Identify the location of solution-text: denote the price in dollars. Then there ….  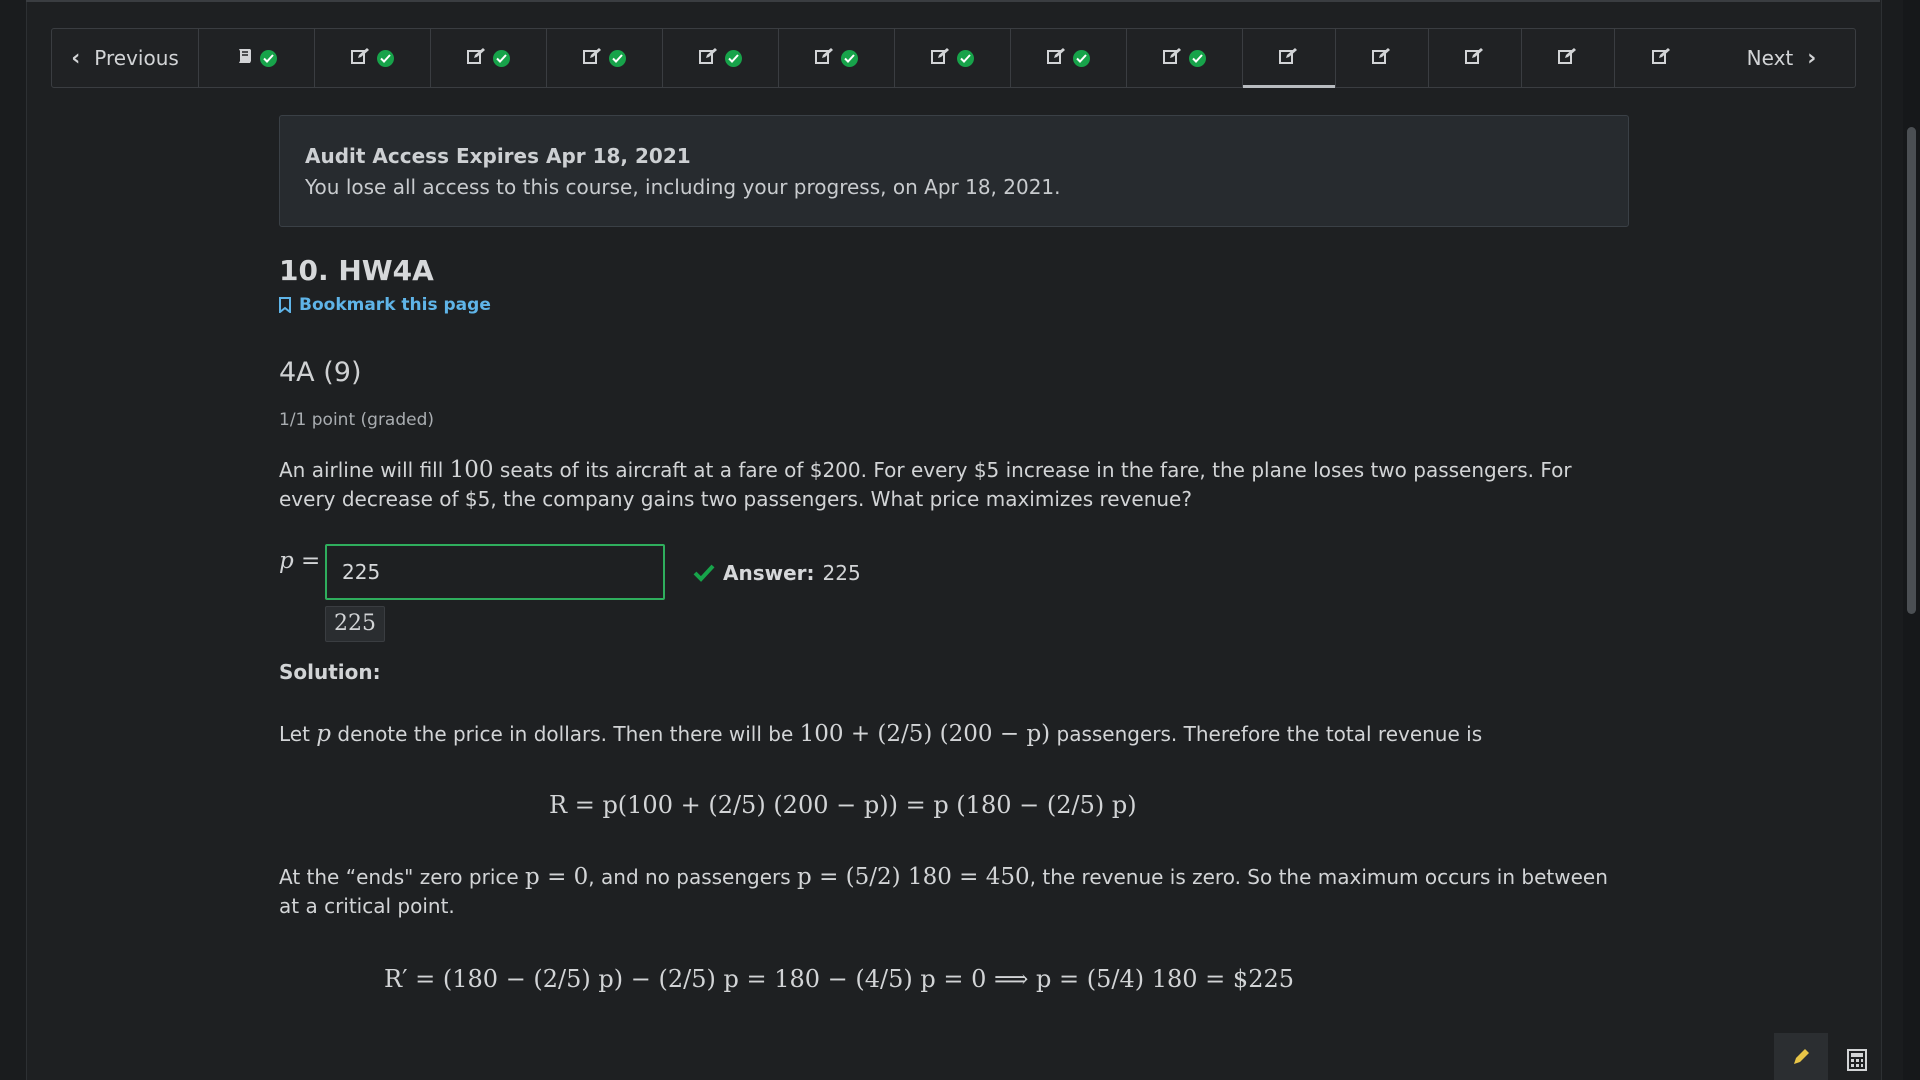
(565, 734).